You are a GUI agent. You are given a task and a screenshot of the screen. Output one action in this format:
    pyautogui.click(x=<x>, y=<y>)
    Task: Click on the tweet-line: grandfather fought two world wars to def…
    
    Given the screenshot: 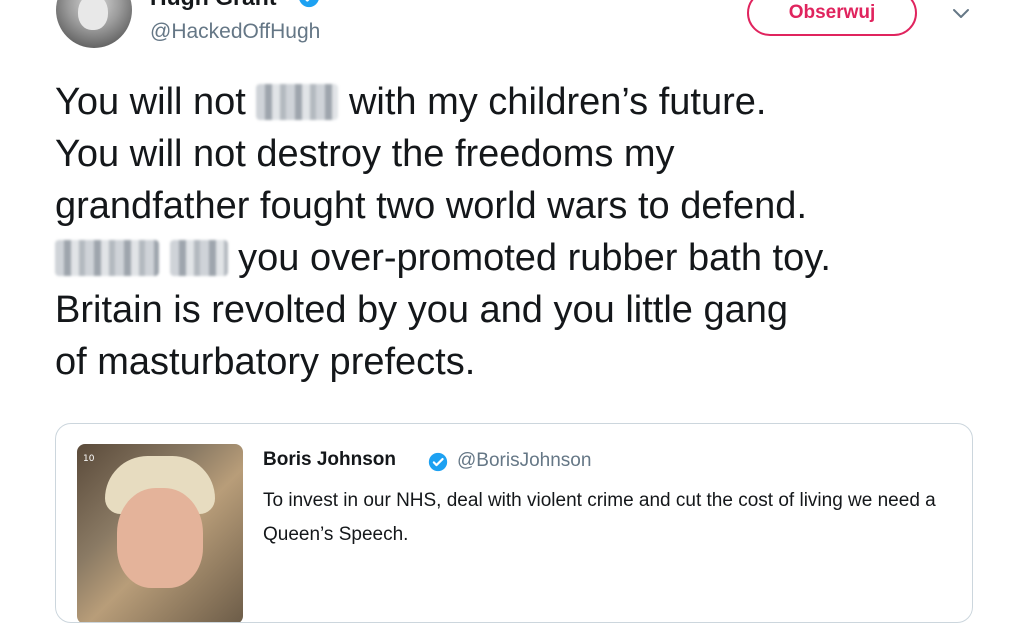 What is the action you would take?
    pyautogui.click(x=431, y=206)
    